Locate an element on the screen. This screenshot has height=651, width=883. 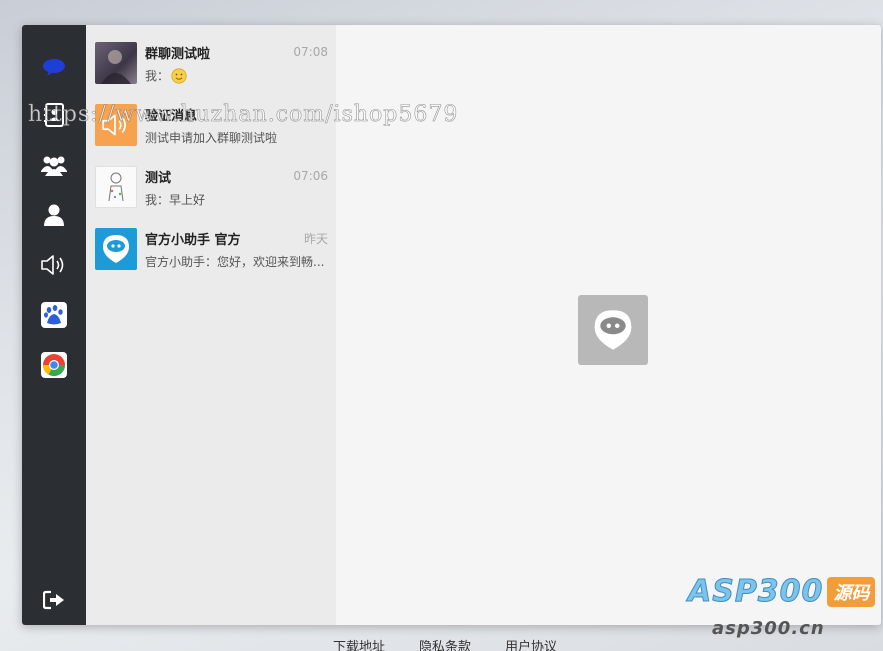
sidebar-item-contacts-book is located at coordinates (54, 115).